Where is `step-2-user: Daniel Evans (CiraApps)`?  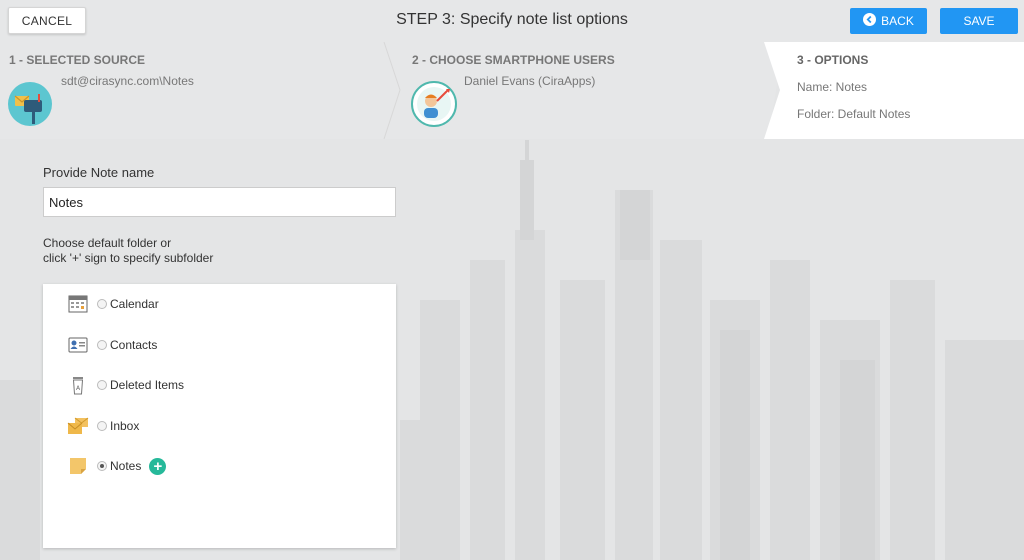 step-2-user: Daniel Evans (CiraApps) is located at coordinates (530, 81).